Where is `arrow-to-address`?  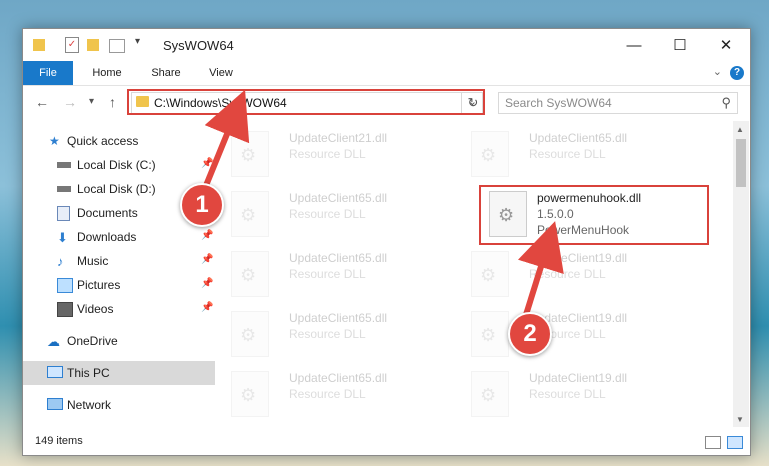
arrow-to-address is located at coordinates (226, 139).